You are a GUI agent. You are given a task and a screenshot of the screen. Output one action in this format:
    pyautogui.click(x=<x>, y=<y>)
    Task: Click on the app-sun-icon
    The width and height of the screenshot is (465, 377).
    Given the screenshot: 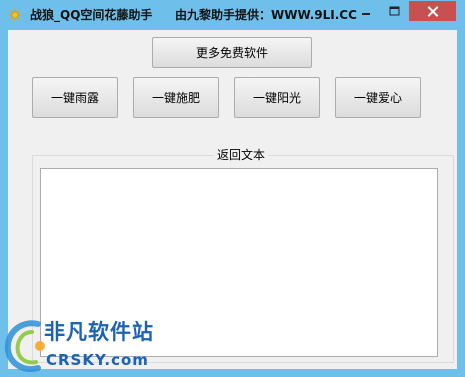 What is the action you would take?
    pyautogui.click(x=15, y=15)
    